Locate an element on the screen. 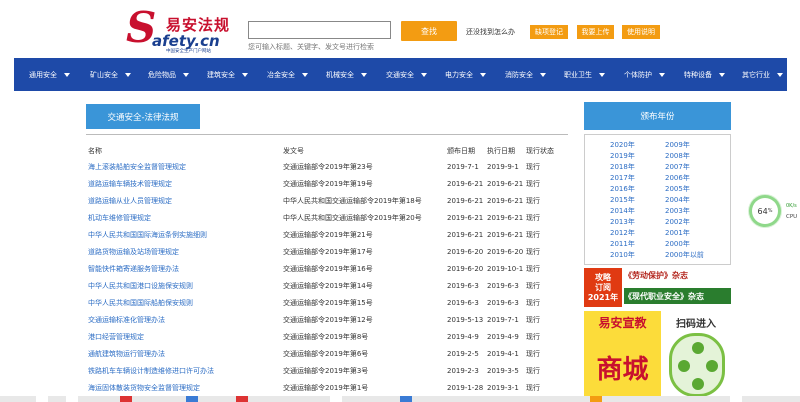 This screenshot has height=402, width=800. row-name-link: 交通运输标准化管理办法 is located at coordinates (126, 320).